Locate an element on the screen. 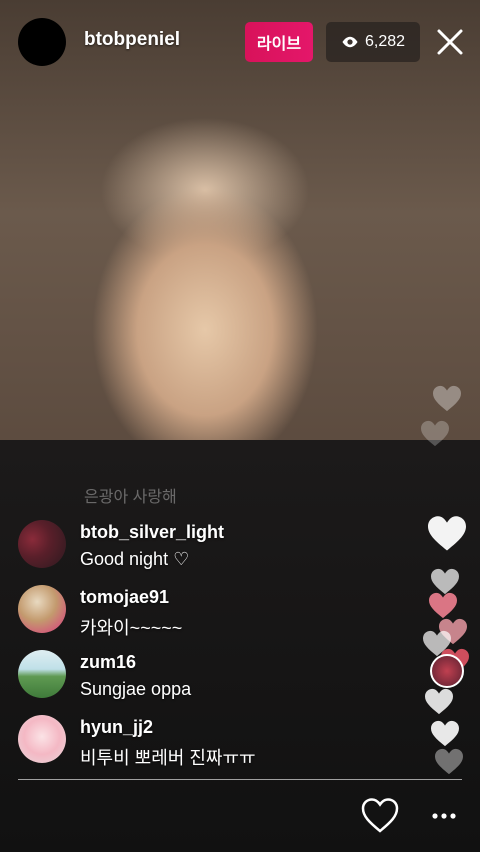 The height and width of the screenshot is (852, 480). viewer-count-badge: 6,282 is located at coordinates (373, 42).